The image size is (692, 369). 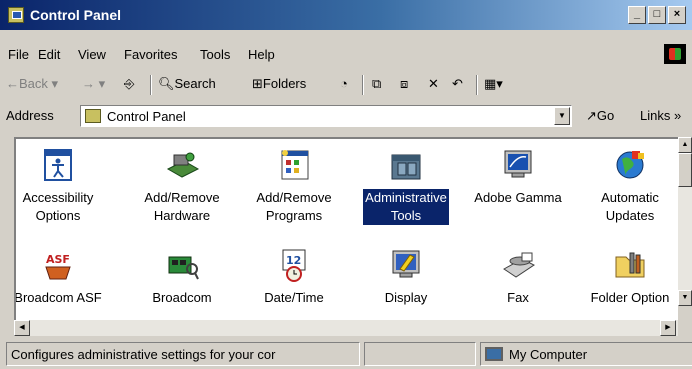 What do you see at coordinates (406, 297) in the screenshot?
I see `item-label: Display` at bounding box center [406, 297].